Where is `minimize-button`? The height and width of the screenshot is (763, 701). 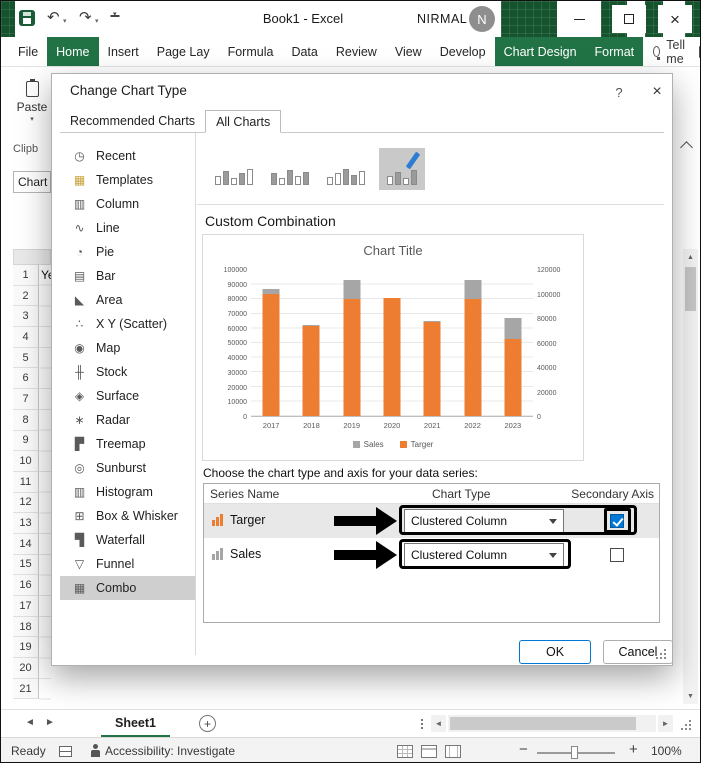
minimize-button is located at coordinates (579, 19).